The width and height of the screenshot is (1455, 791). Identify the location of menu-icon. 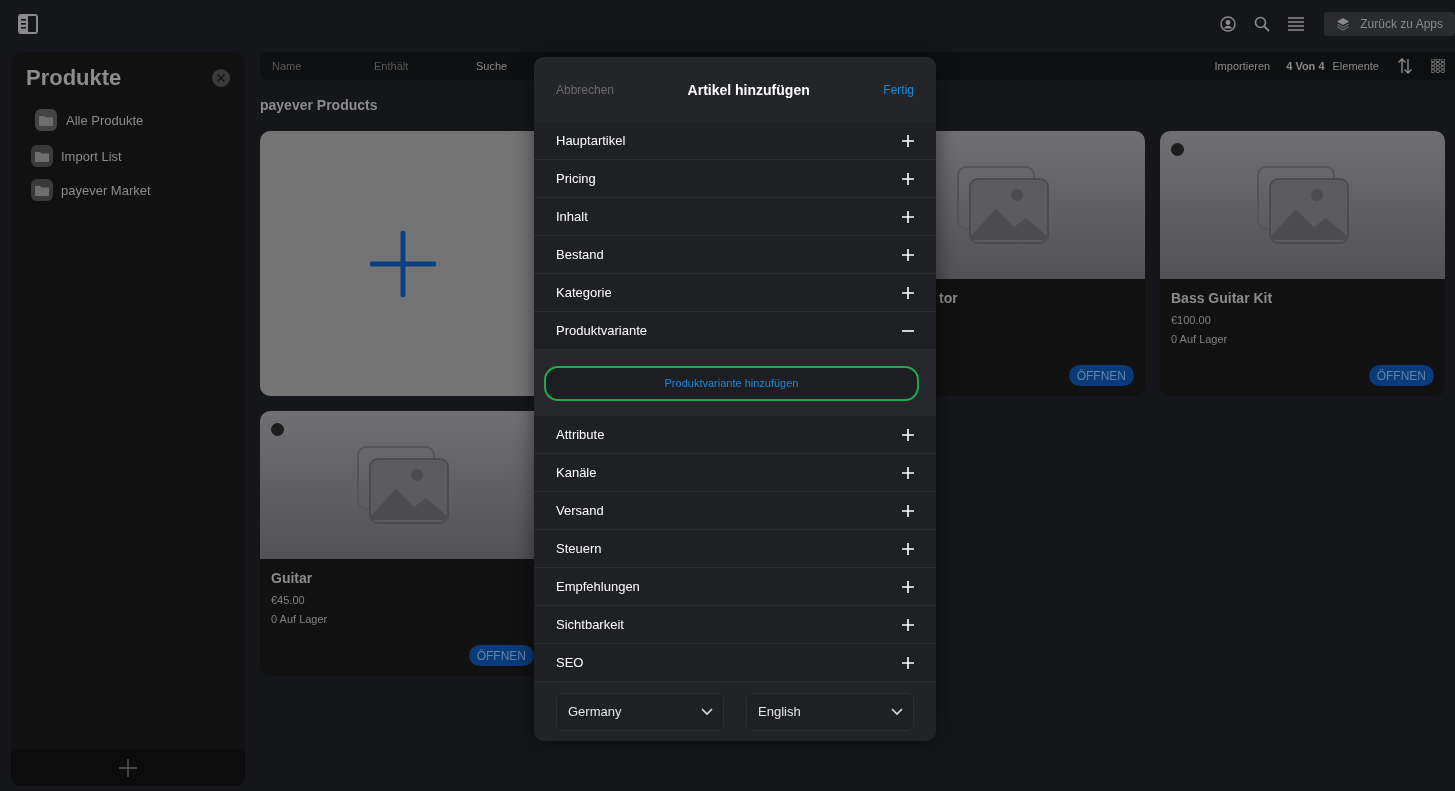
(1296, 24).